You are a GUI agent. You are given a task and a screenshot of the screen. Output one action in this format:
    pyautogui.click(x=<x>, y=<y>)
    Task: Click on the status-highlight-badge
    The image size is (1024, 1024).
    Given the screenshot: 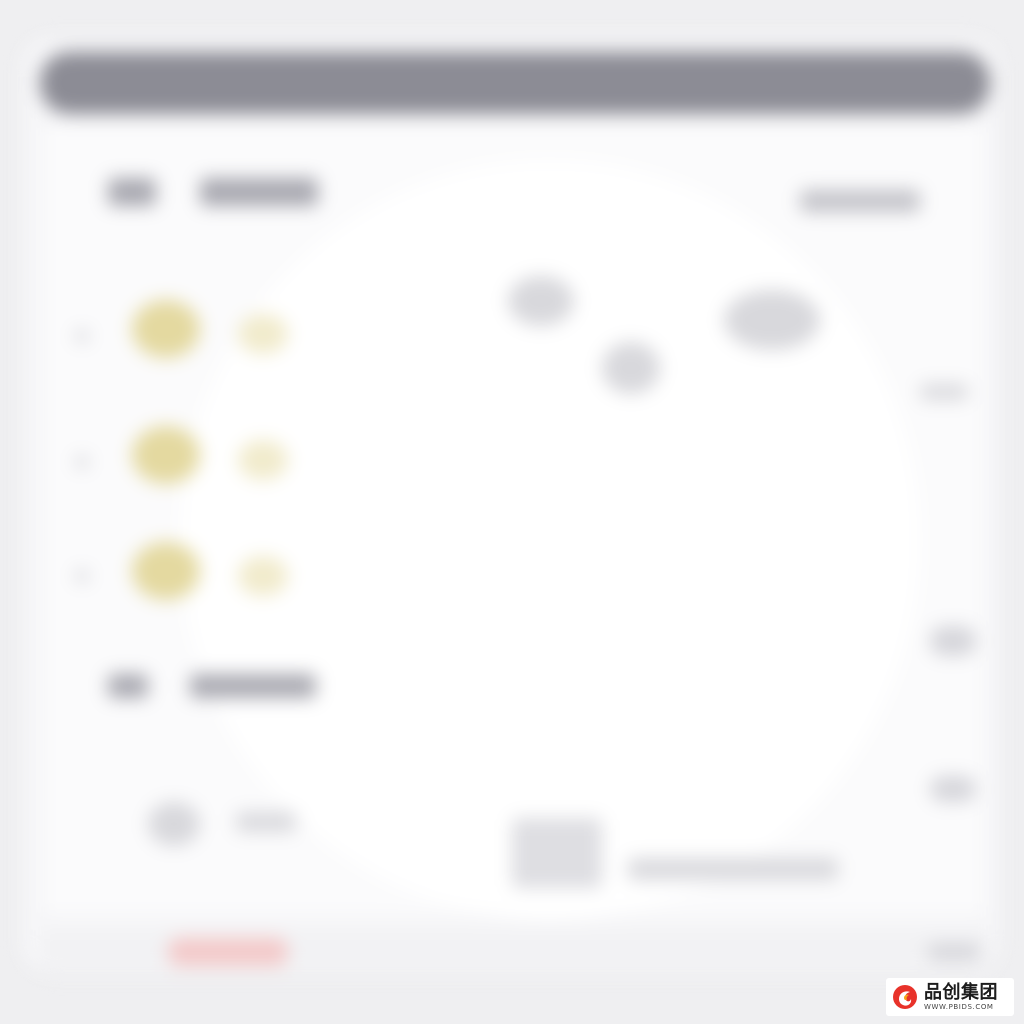 What is the action you would take?
    pyautogui.click(x=228, y=952)
    